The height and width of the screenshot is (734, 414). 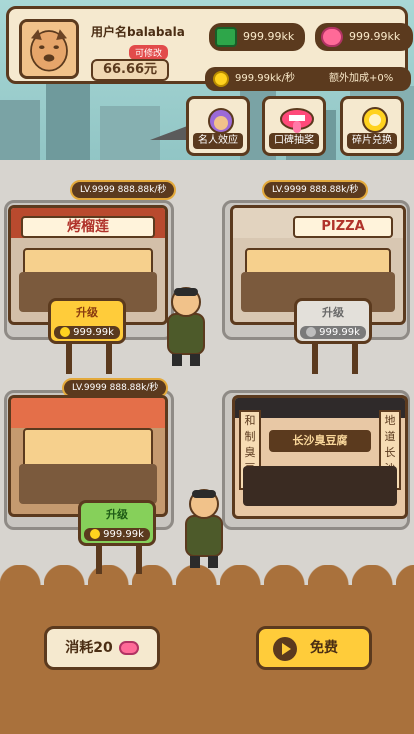 What do you see at coordinates (361, 78) in the screenshot?
I see `bonus-rate: 额外加成+0%` at bounding box center [361, 78].